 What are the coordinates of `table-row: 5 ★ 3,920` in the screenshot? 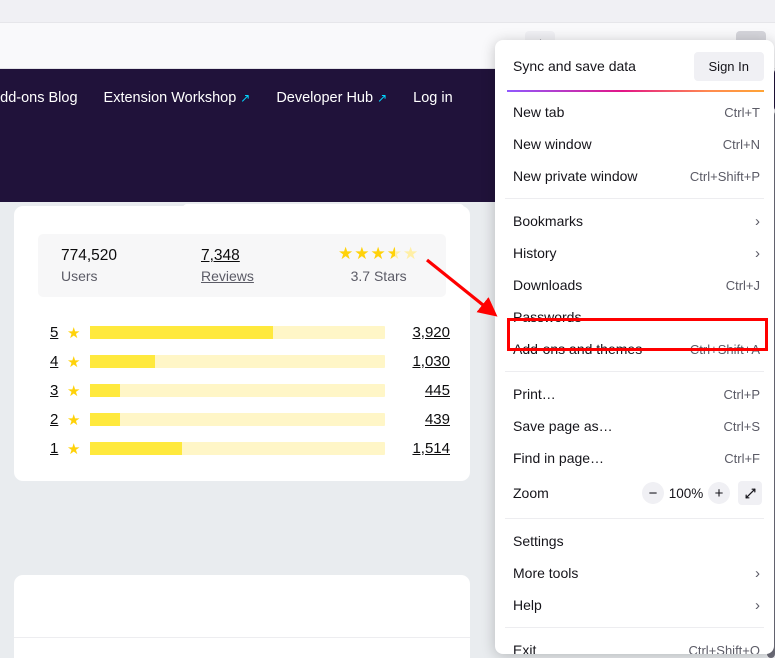 It's located at (250, 332).